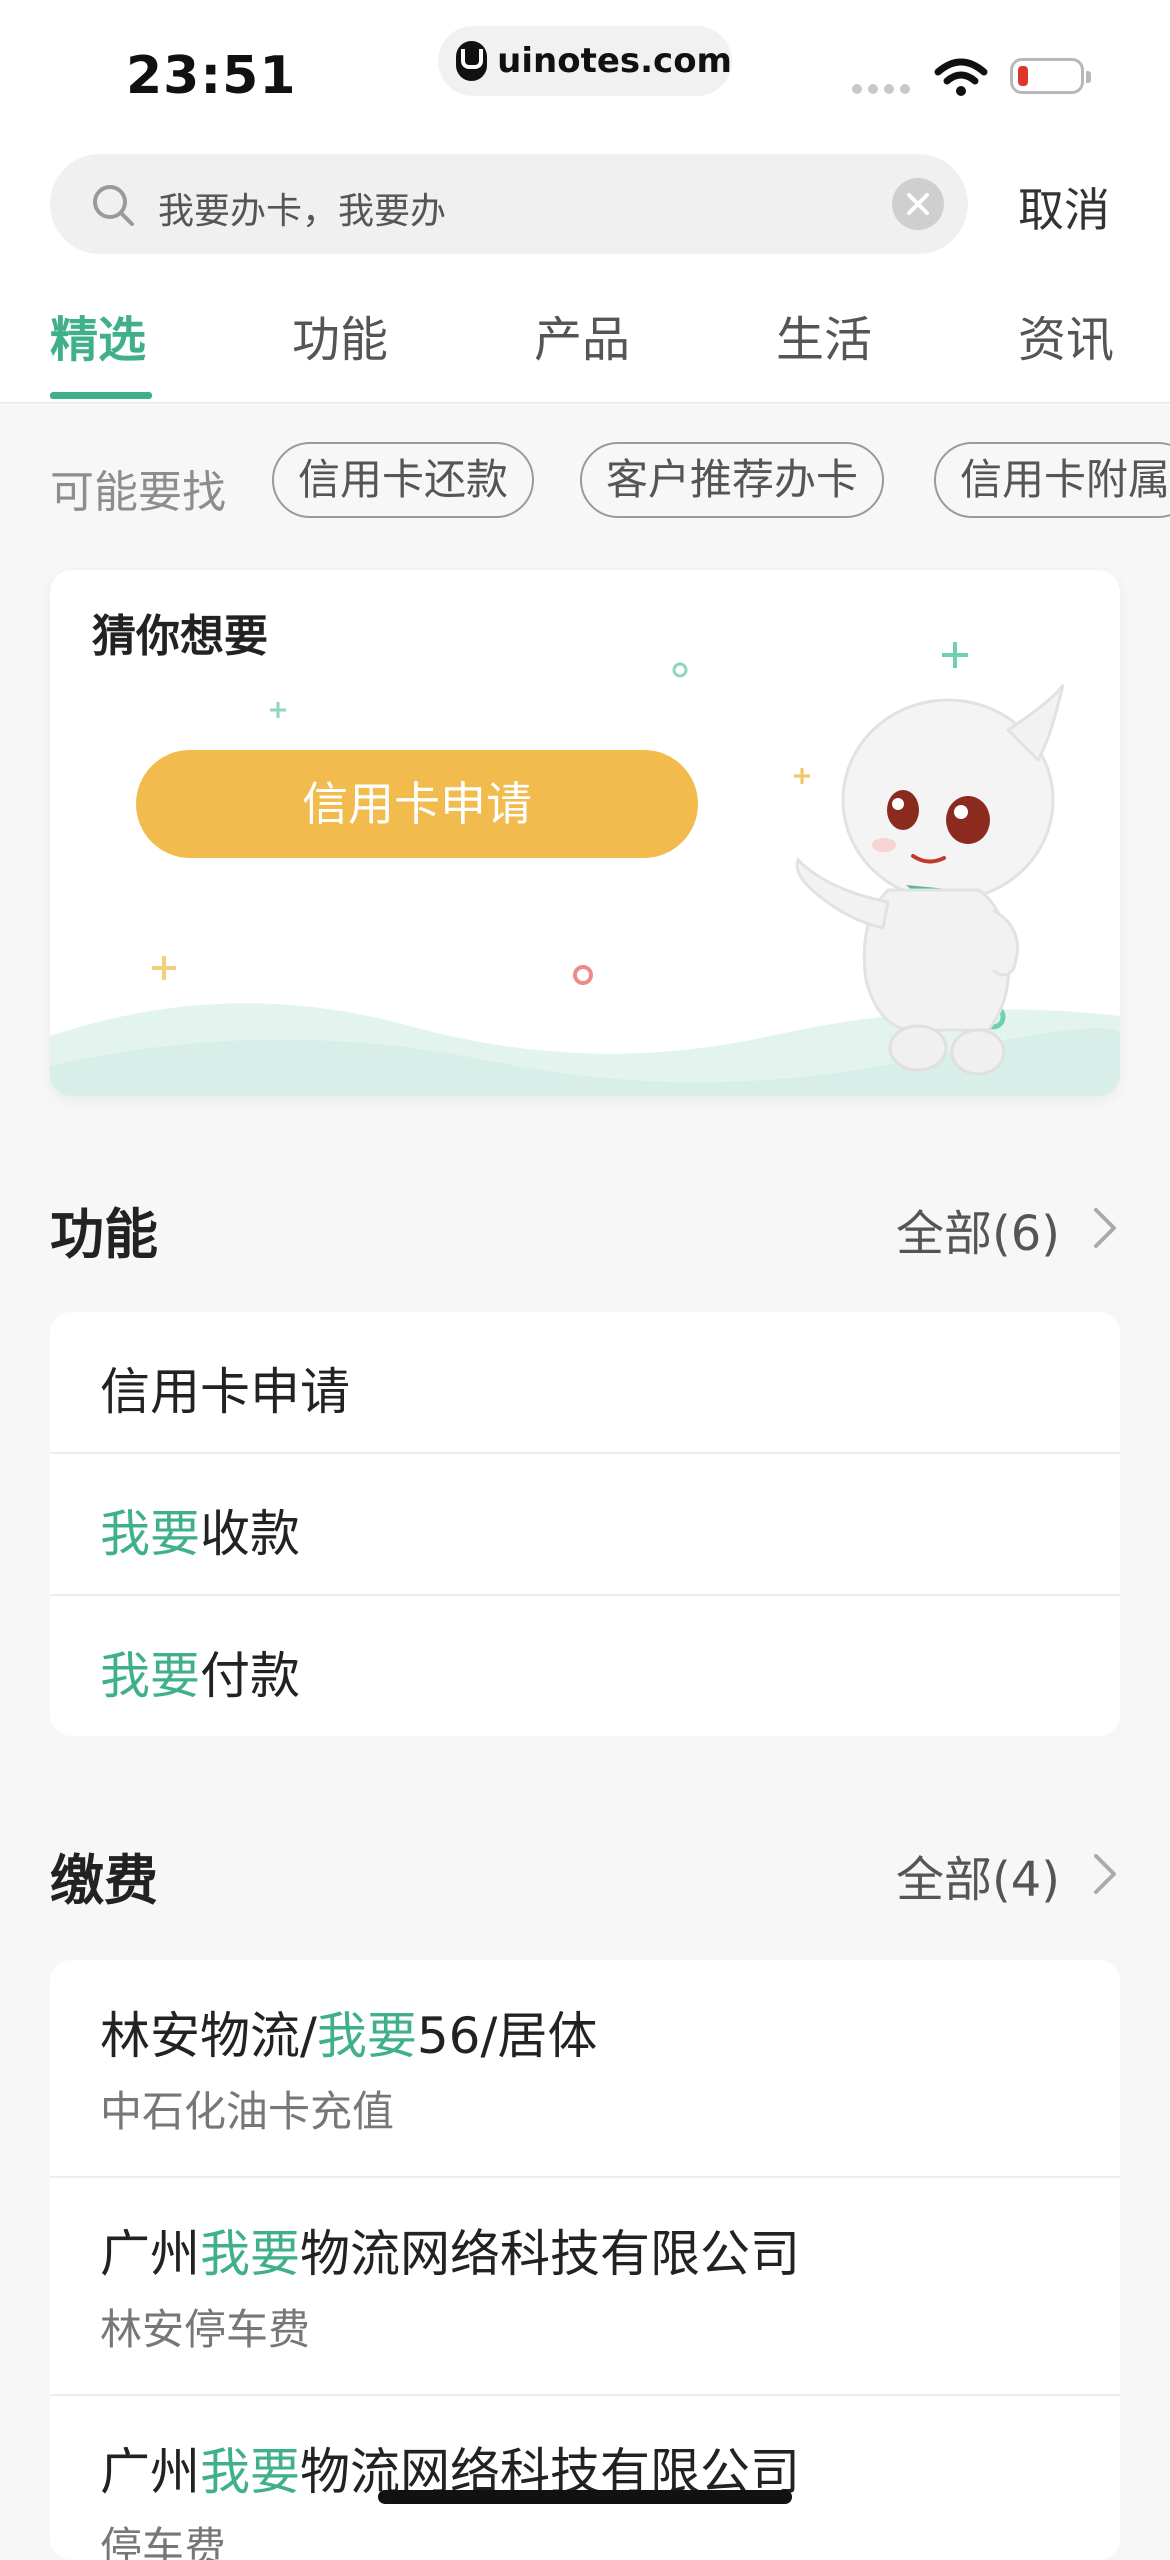  I want to click on close-icon, so click(918, 204).